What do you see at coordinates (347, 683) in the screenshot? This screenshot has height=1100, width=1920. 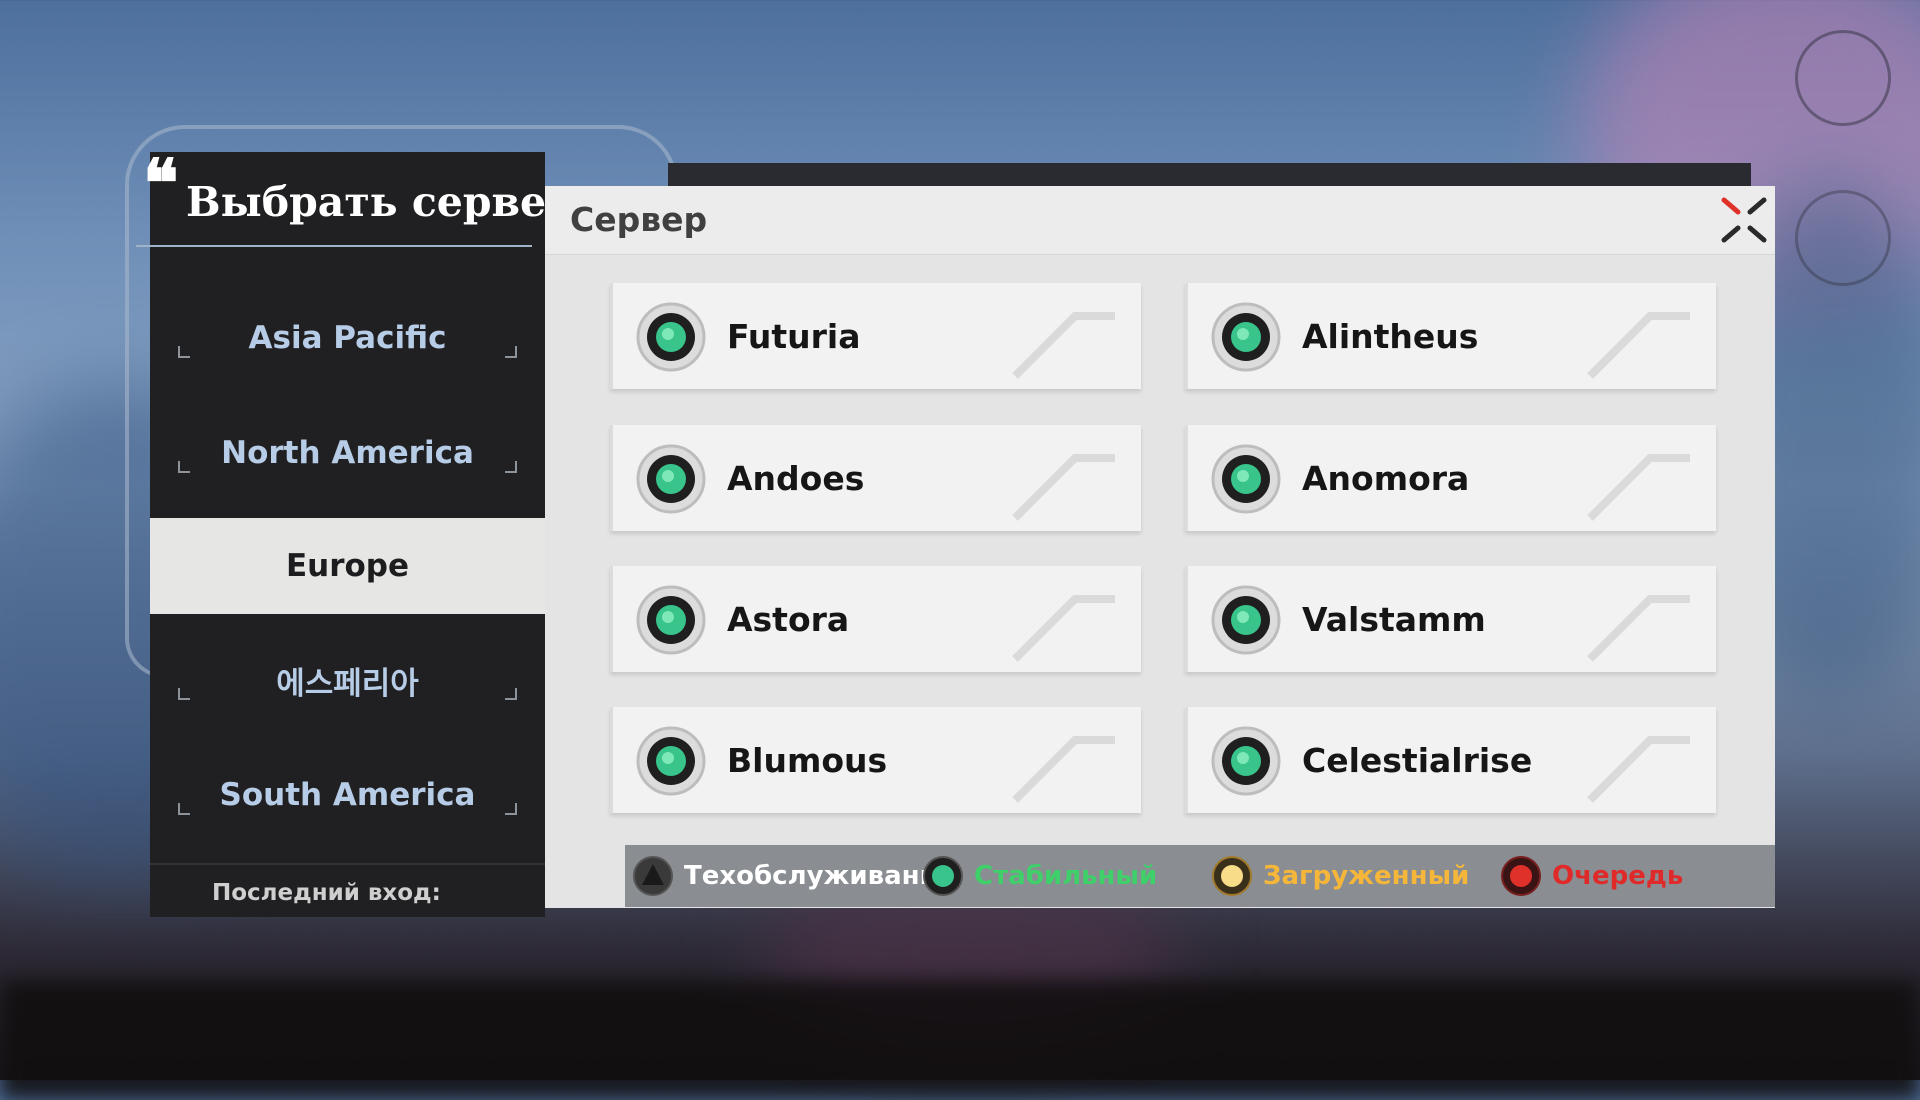 I see `region-label: 에스페리아` at bounding box center [347, 683].